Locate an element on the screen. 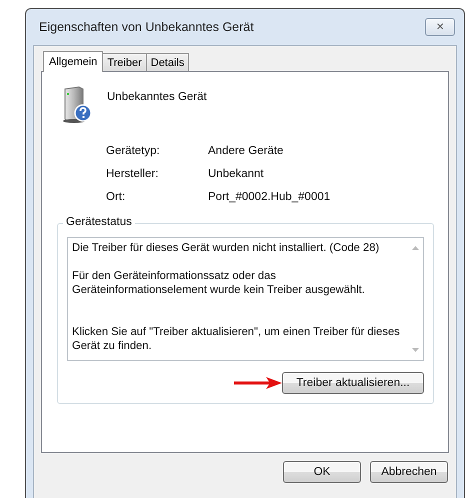  scroll-down-icon is located at coordinates (415, 350).